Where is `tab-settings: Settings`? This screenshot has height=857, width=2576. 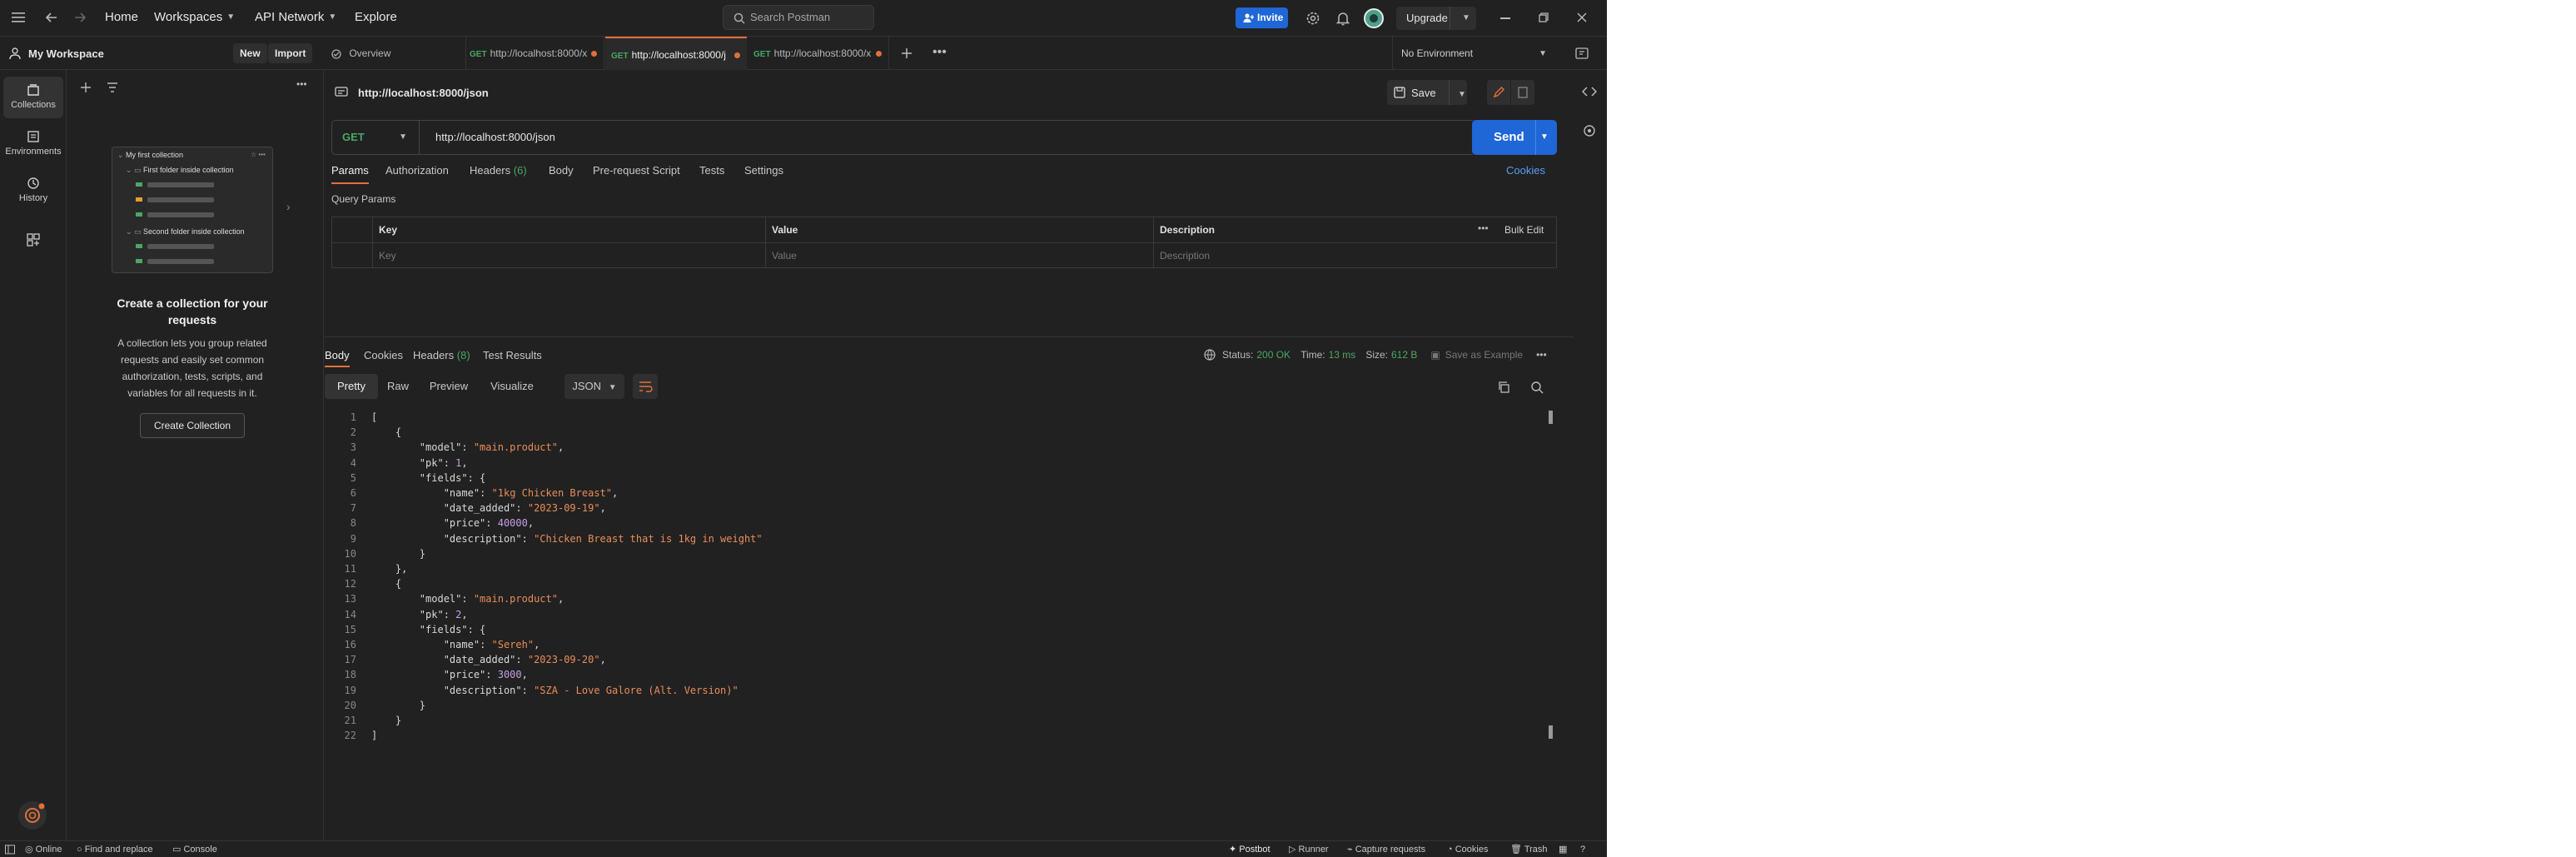 tab-settings: Settings is located at coordinates (763, 174).